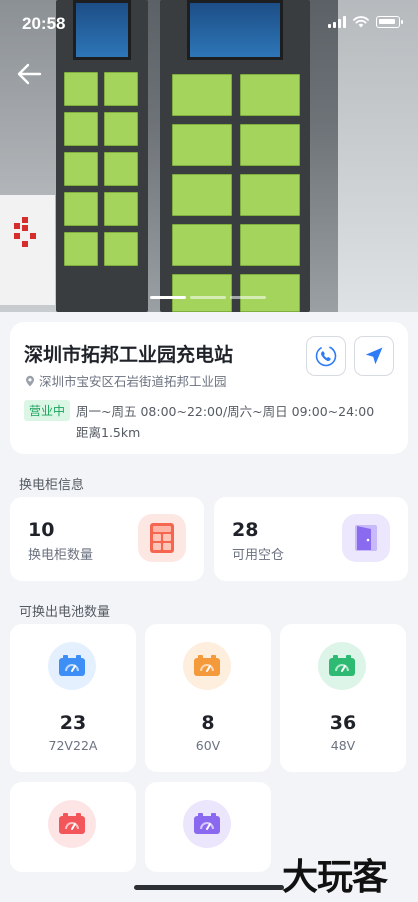 This screenshot has height=902, width=418. I want to click on cabinet-section-title: 换电柜信息, so click(52, 485).